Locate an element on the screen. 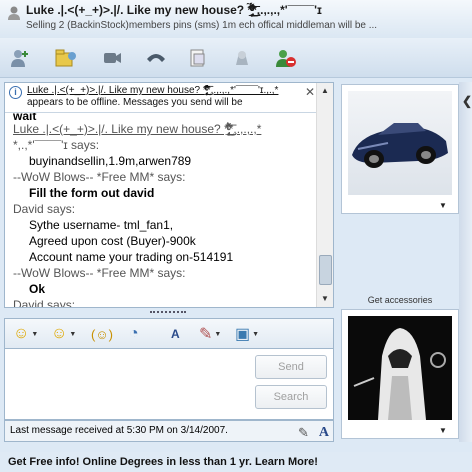 The width and height of the screenshot is (472, 472). message-line: Ok is located at coordinates (37, 289).